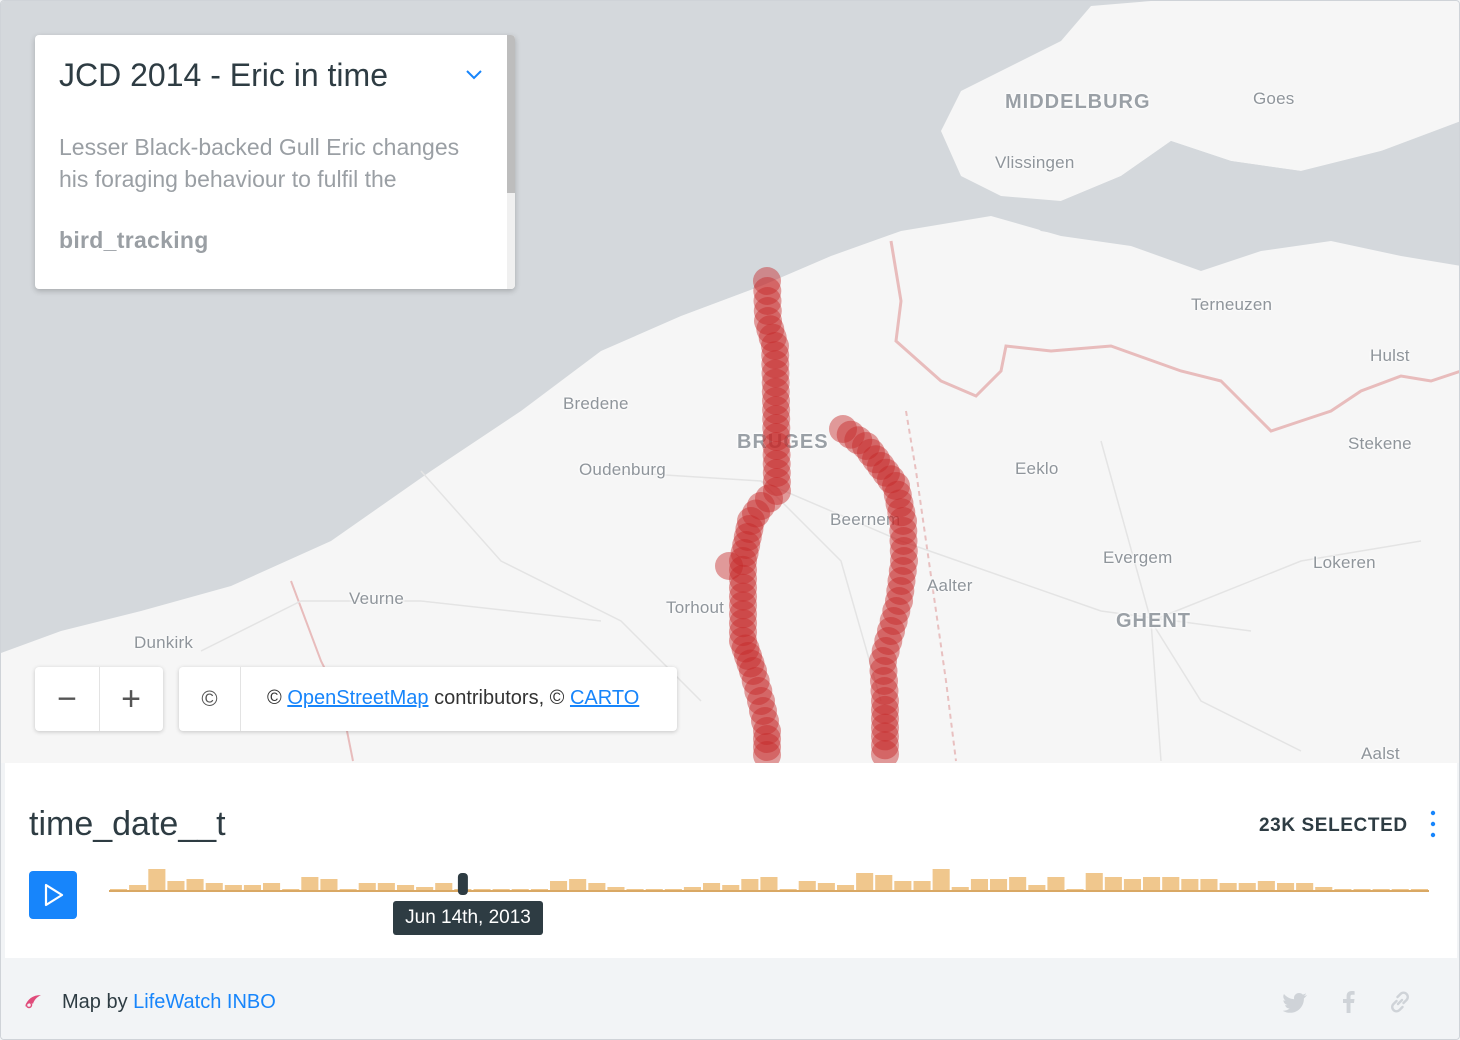 The image size is (1460, 1040). What do you see at coordinates (1296, 1002) in the screenshot?
I see `twitter-icon` at bounding box center [1296, 1002].